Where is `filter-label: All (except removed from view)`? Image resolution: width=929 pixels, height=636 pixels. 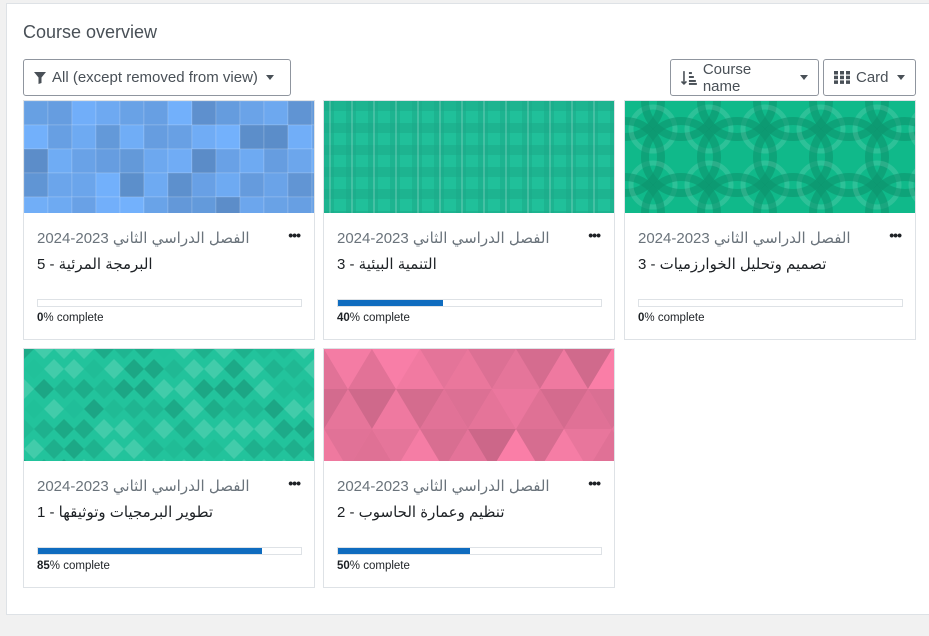 filter-label: All (except removed from view) is located at coordinates (155, 77).